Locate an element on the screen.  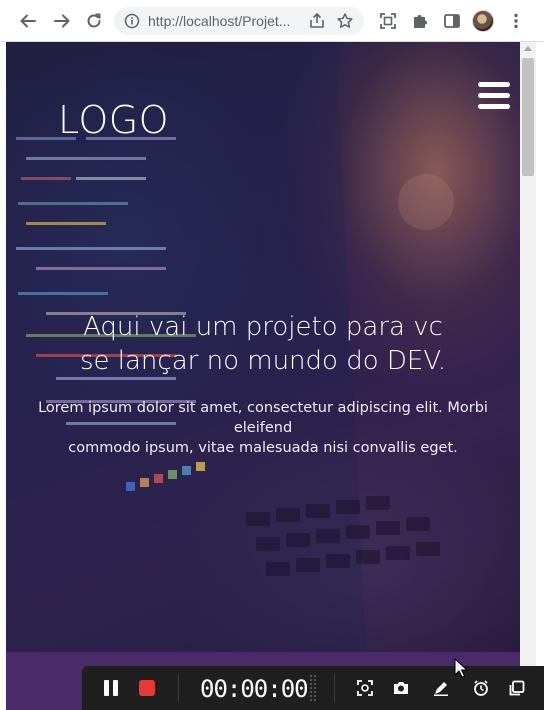
screen-recorder-bar: 00:00:00 is located at coordinates (313, 688).